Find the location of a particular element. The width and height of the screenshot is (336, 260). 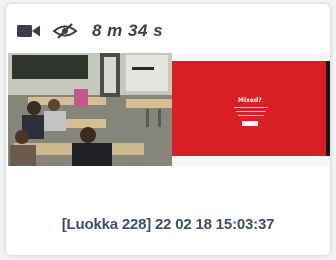

recording-caption: [Luokka 228] 22 02 18 15:03:37 is located at coordinates (168, 224).